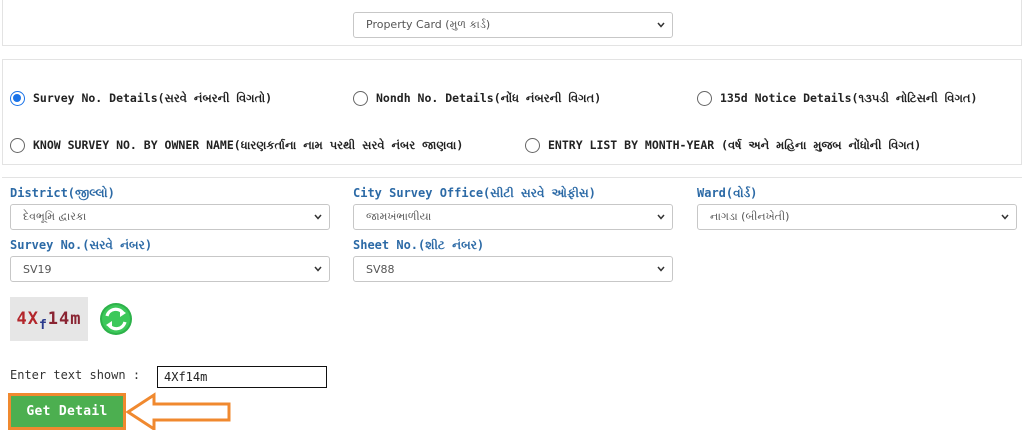 The image size is (1024, 430). Describe the element at coordinates (474, 193) in the screenshot. I see `city-survey-office-label: City Survey Office(સીટી સરવે ઓફીસ)` at that location.